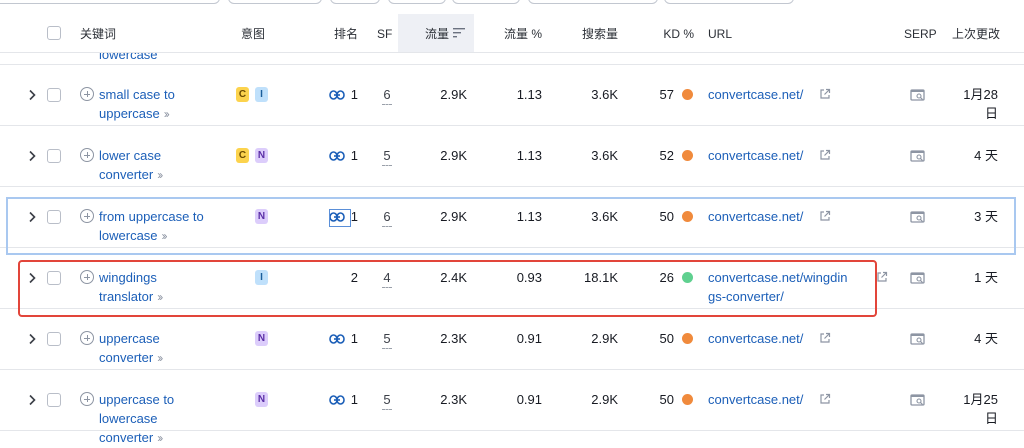 Image resolution: width=1024 pixels, height=448 pixels. Describe the element at coordinates (720, 33) in the screenshot. I see `header-url: URL` at that location.